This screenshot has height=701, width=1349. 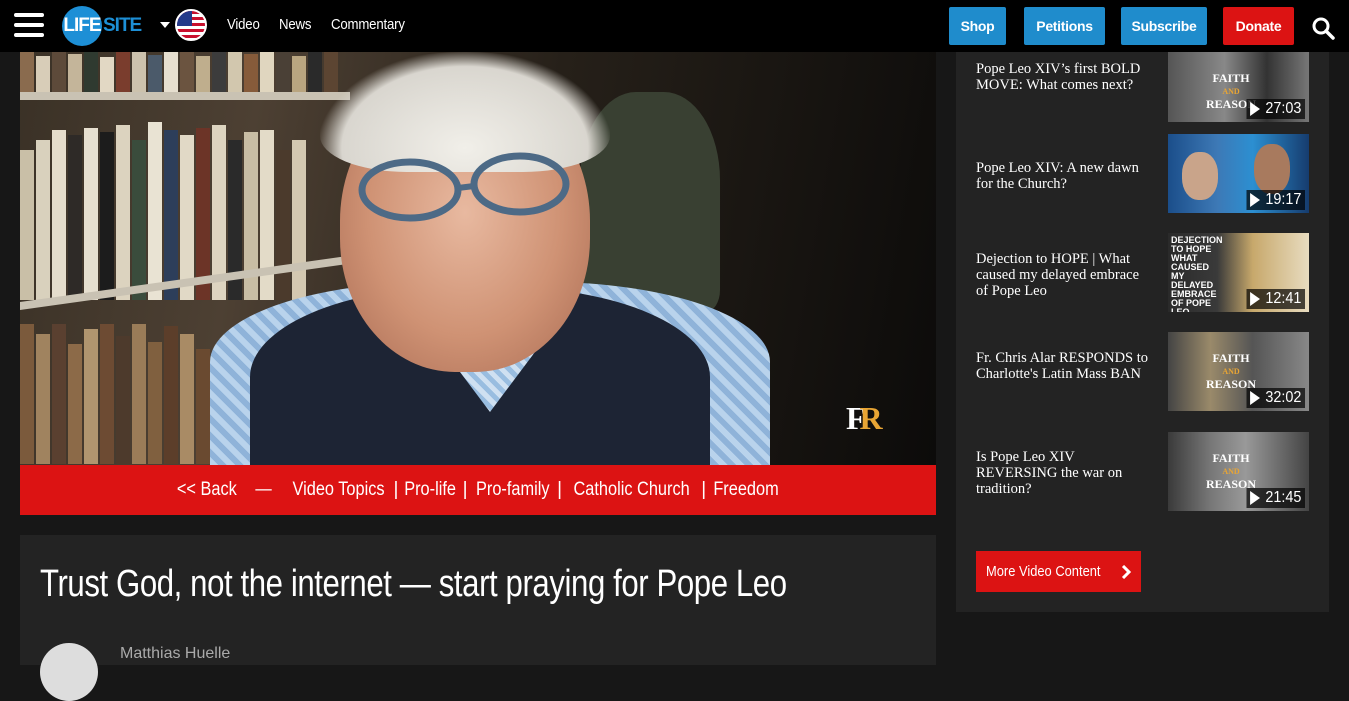 What do you see at coordinates (632, 490) in the screenshot?
I see `topic-catholic-church: Catholic Church` at bounding box center [632, 490].